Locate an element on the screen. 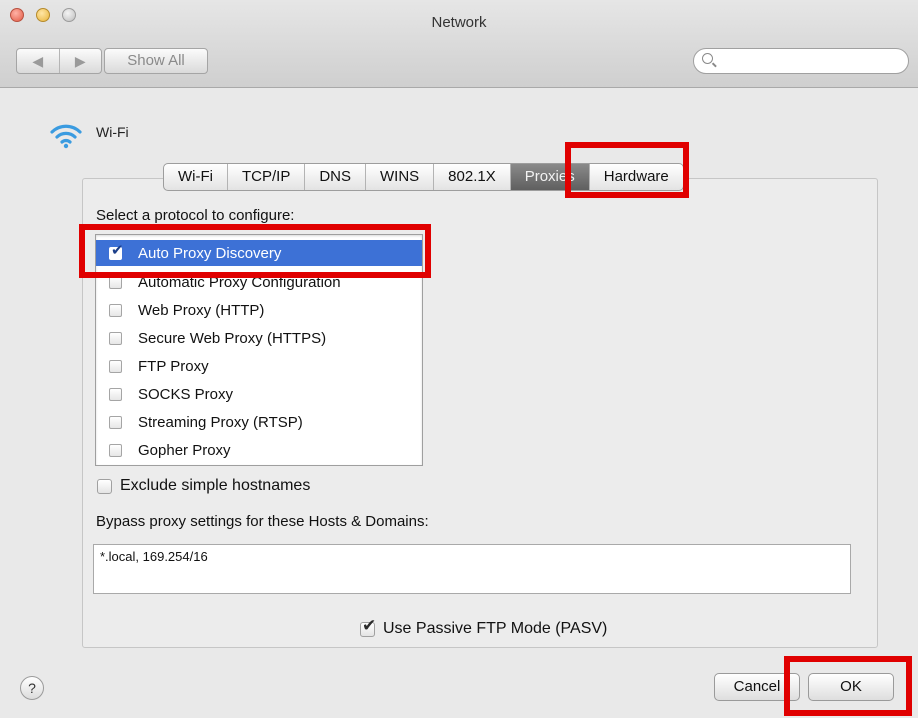  passive-ftp-label: Use Passive FTP Mode (PASV) is located at coordinates (495, 628).